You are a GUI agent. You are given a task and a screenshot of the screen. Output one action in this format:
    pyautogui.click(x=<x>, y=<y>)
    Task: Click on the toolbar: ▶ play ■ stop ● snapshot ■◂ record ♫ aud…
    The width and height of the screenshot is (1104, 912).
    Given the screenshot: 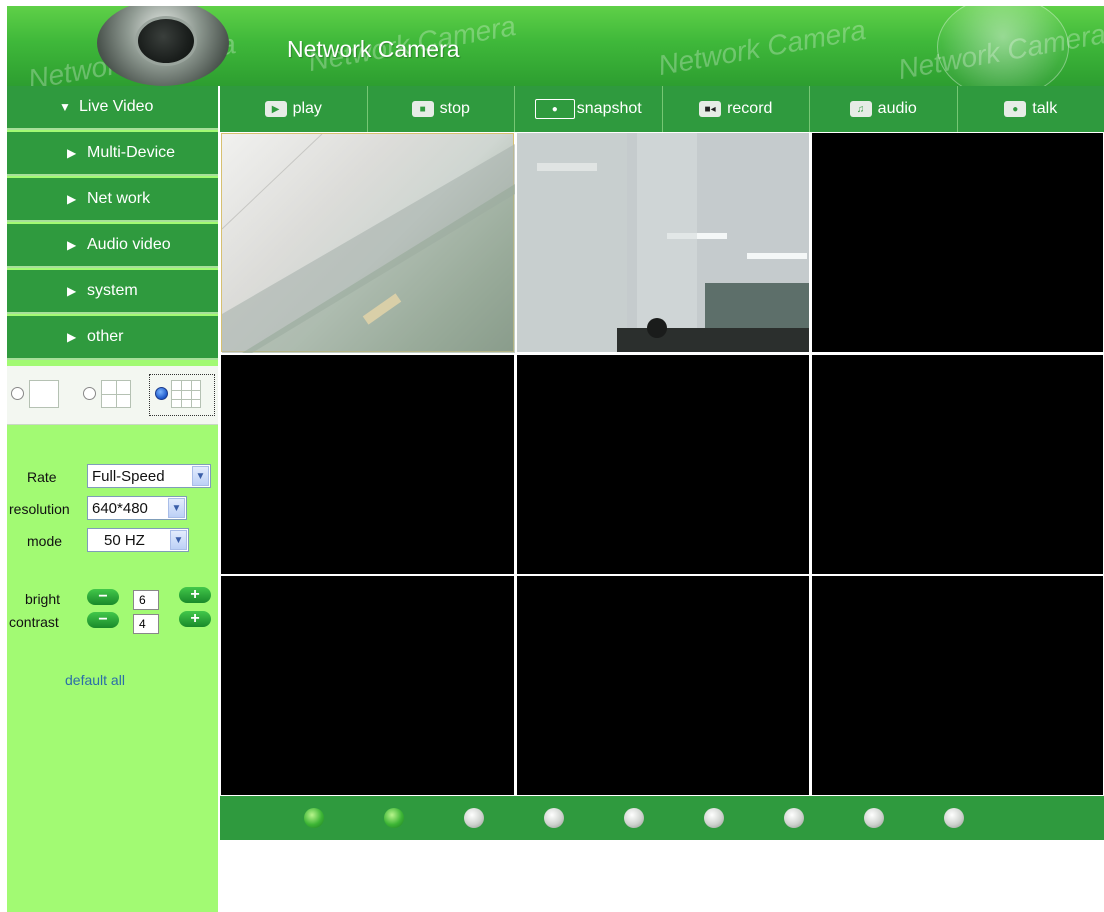 What is the action you would take?
    pyautogui.click(x=662, y=109)
    